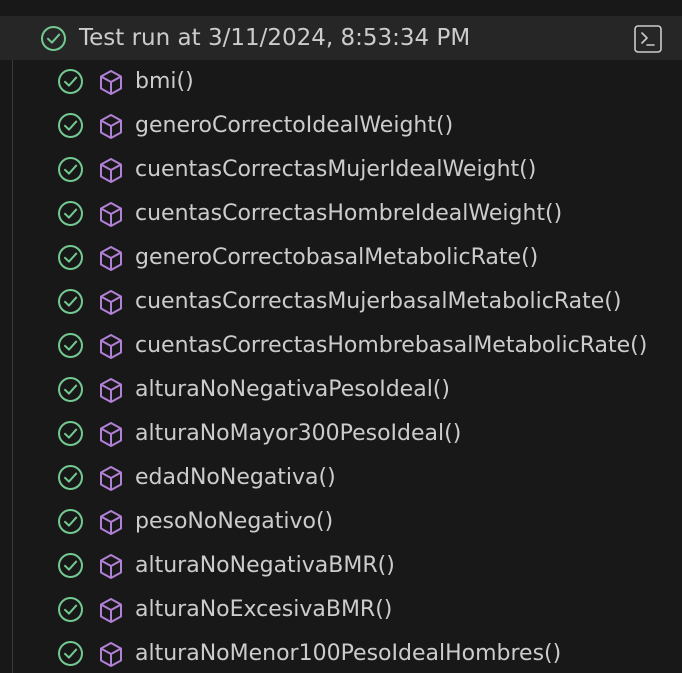  I want to click on test-row: alturaNoNegativaBMR(), so click(341, 566).